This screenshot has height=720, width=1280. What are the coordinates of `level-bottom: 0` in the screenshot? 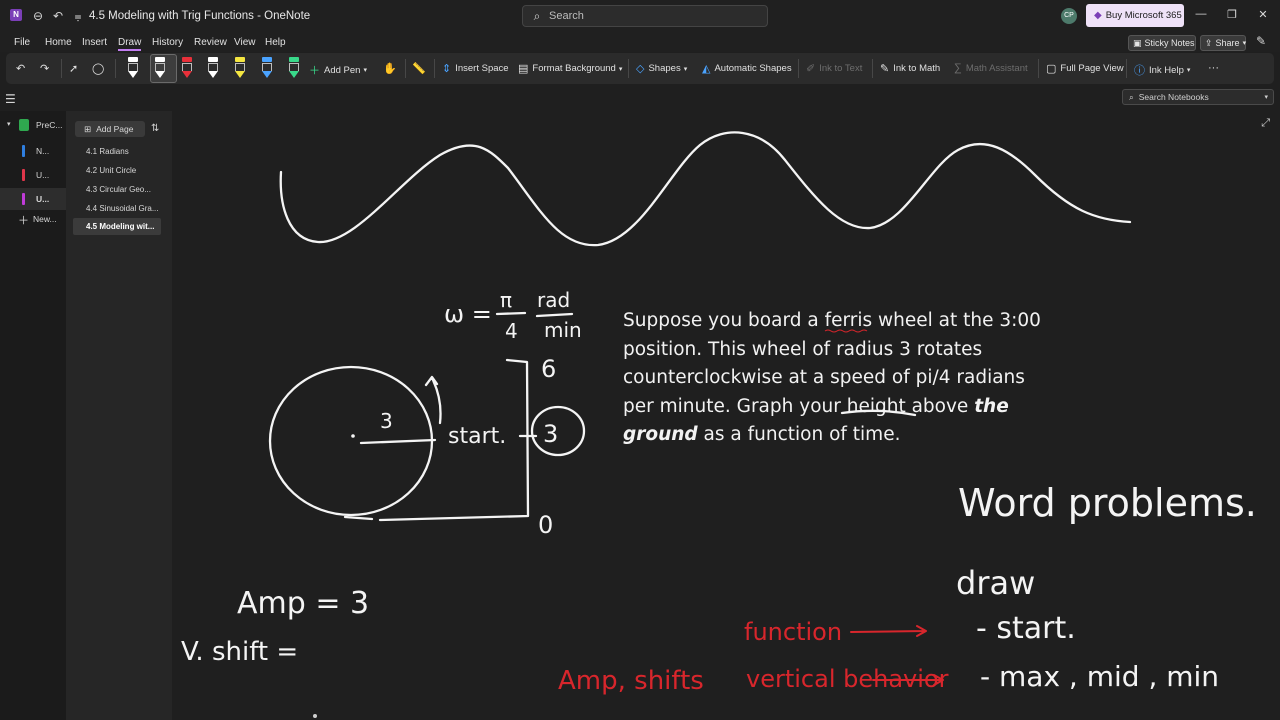 It's located at (545, 525).